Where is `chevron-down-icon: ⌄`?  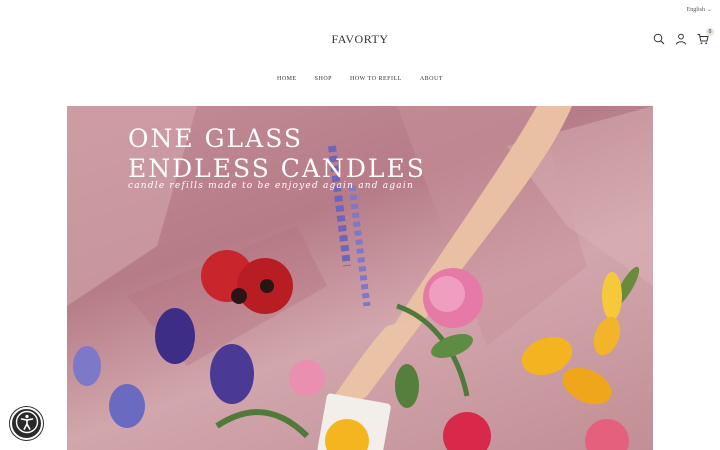 chevron-down-icon: ⌄ is located at coordinates (709, 10).